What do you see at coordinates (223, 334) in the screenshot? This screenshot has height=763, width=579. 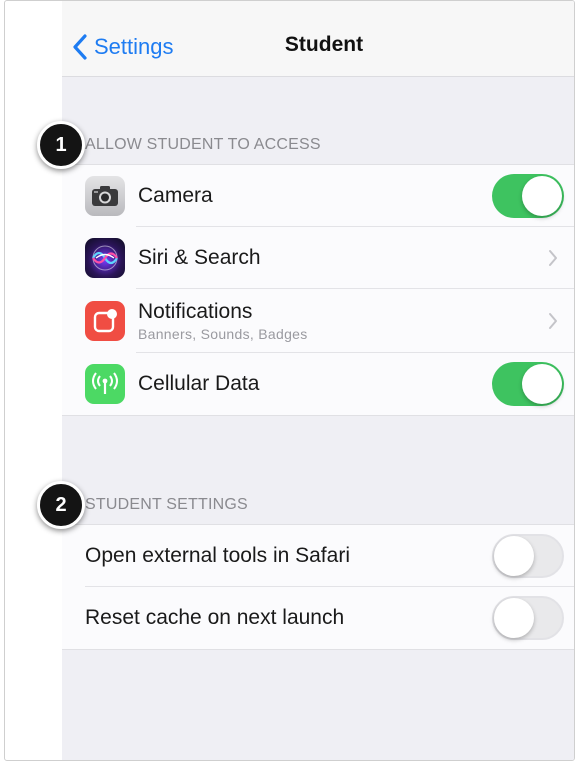 I see `notifications-sublabel: Banners, Sounds, Badges` at bounding box center [223, 334].